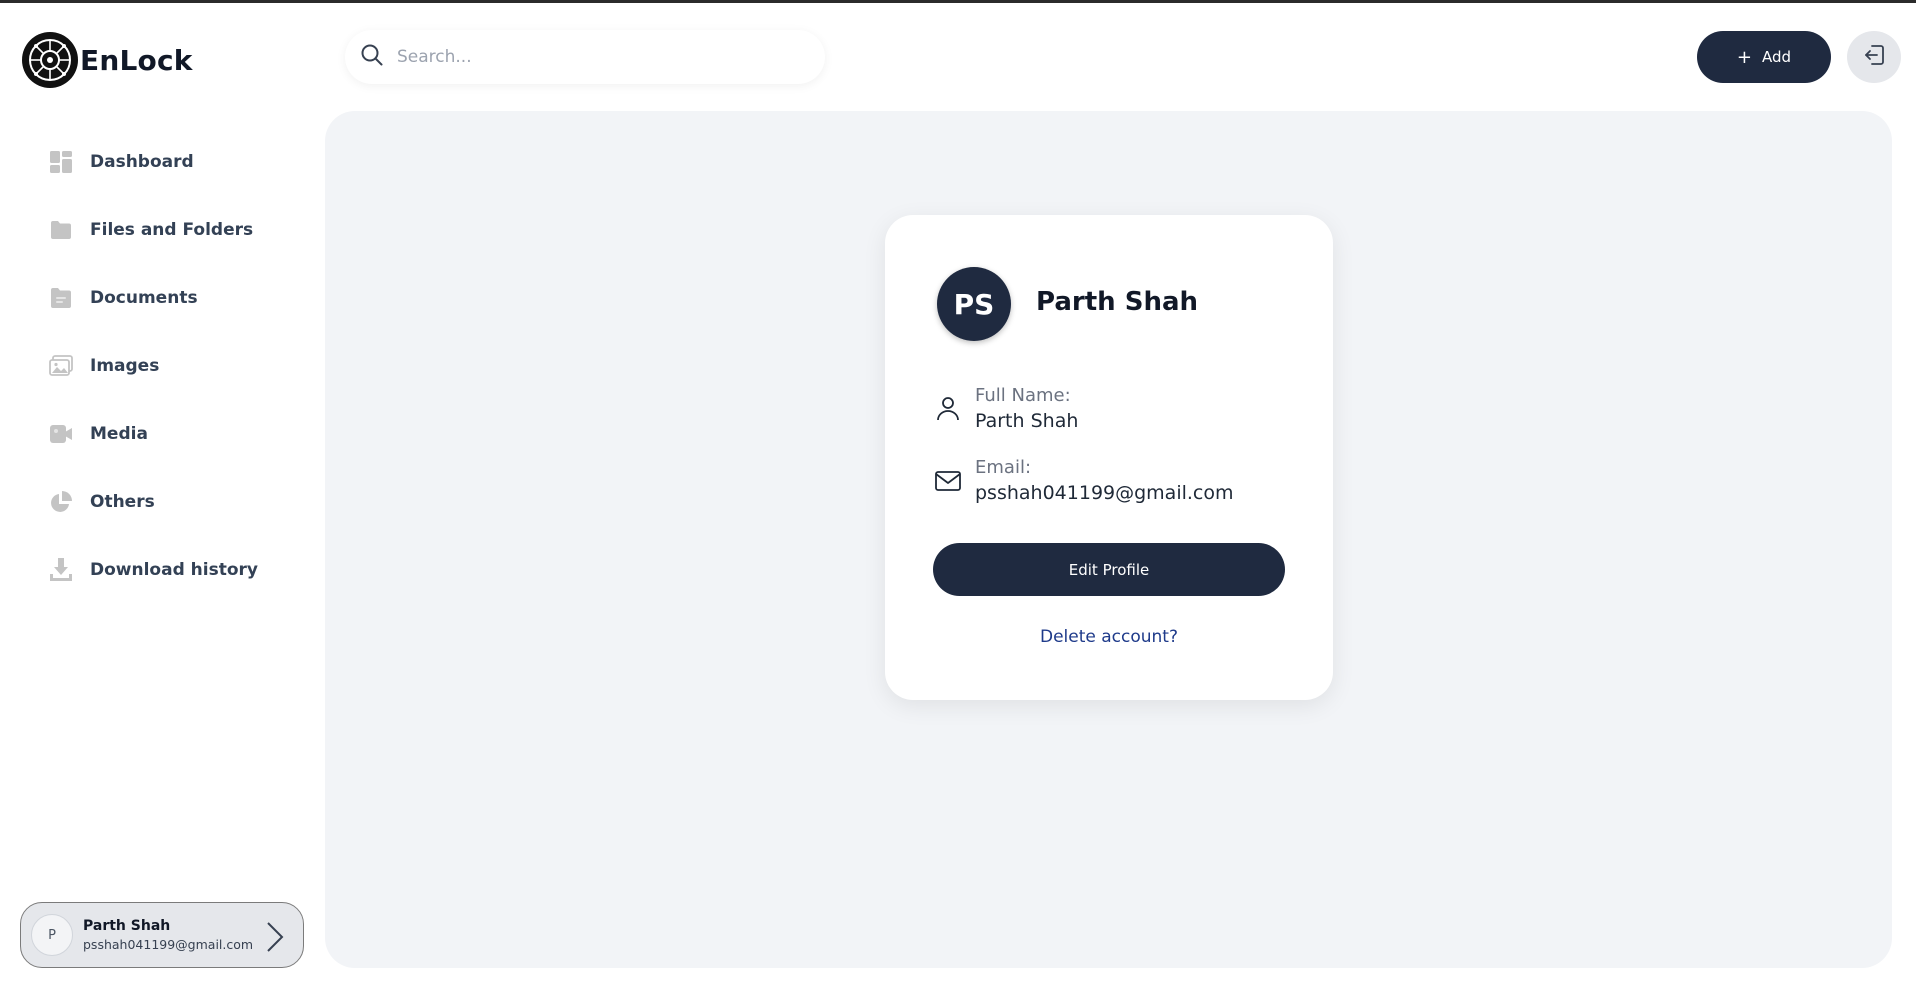 The image size is (1916, 988). Describe the element at coordinates (1104, 480) in the screenshot. I see `email-info: Email: psshah041199@gmail.com` at that location.